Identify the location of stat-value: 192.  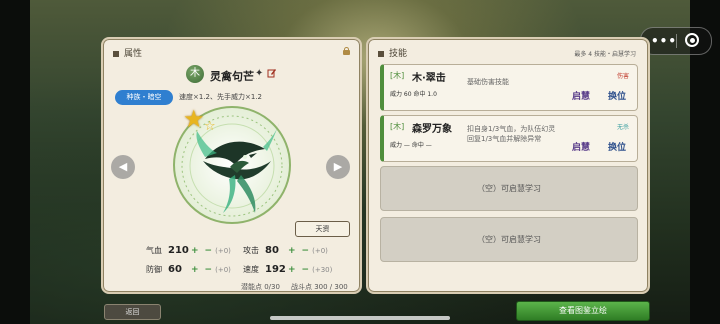
(275, 269).